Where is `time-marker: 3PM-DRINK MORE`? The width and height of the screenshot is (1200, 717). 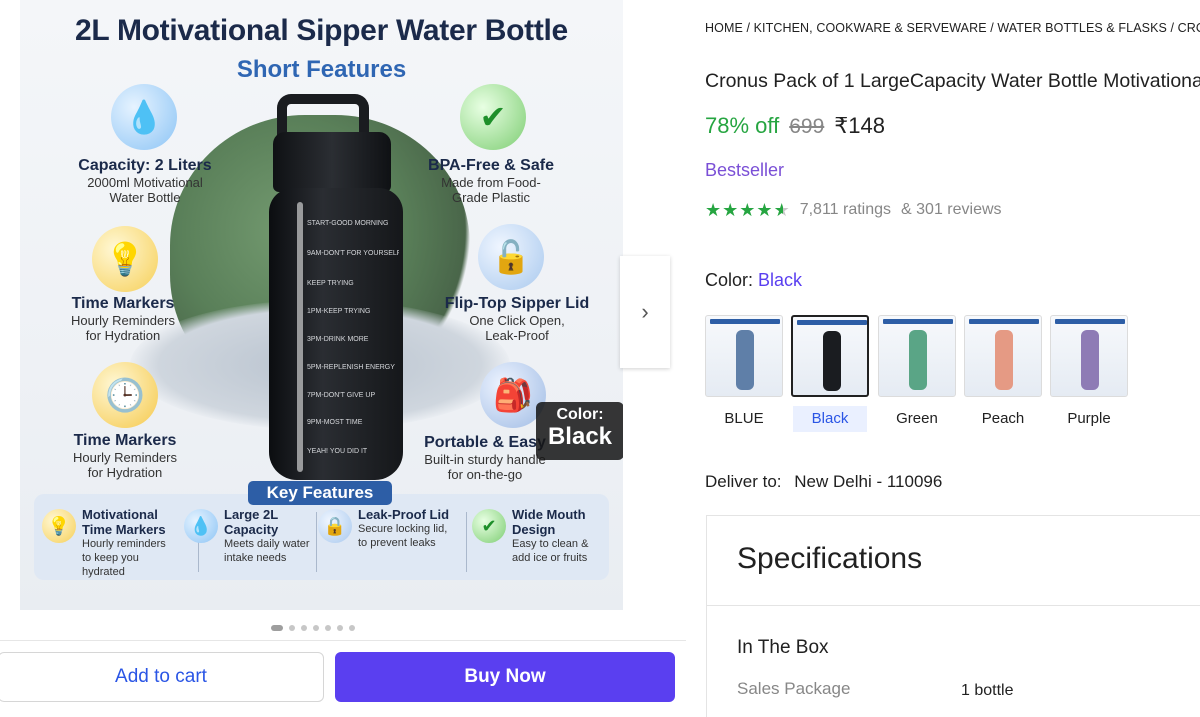
time-marker: 3PM-DRINK MORE is located at coordinates (338, 339).